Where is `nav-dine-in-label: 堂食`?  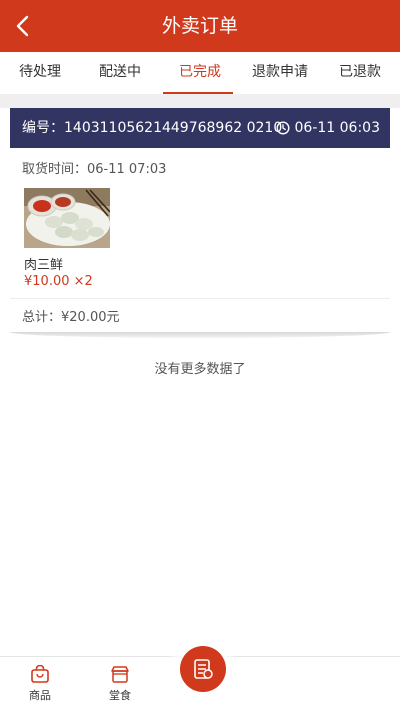
nav-dine-in-label: 堂食 is located at coordinates (120, 695).